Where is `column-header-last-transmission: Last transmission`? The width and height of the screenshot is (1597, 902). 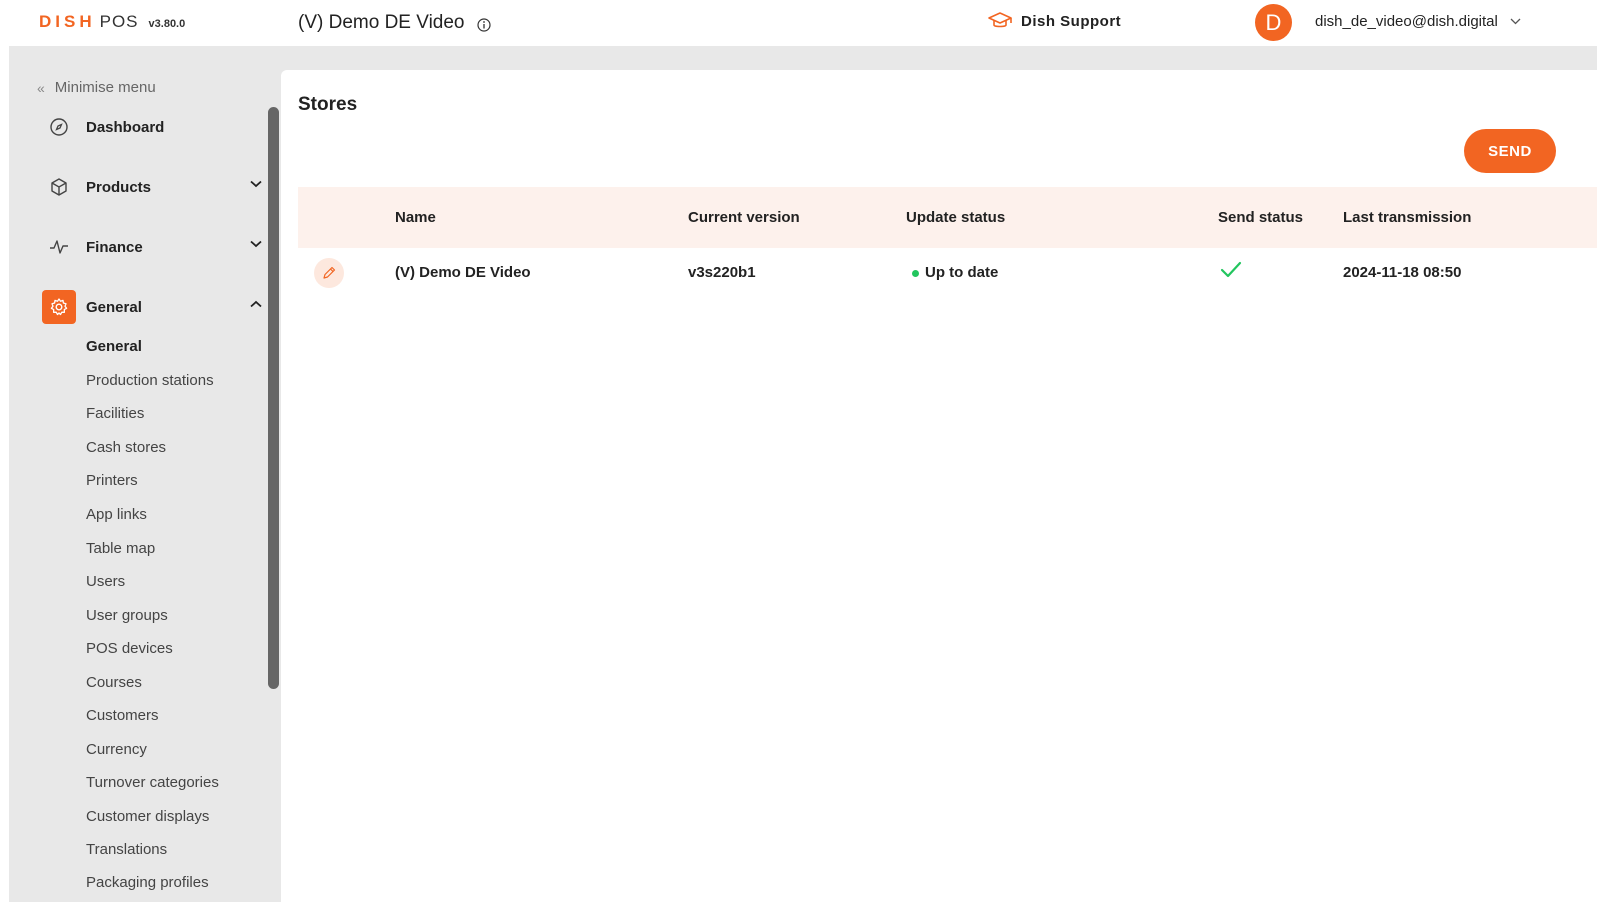 column-header-last-transmission: Last transmission is located at coordinates (1407, 217).